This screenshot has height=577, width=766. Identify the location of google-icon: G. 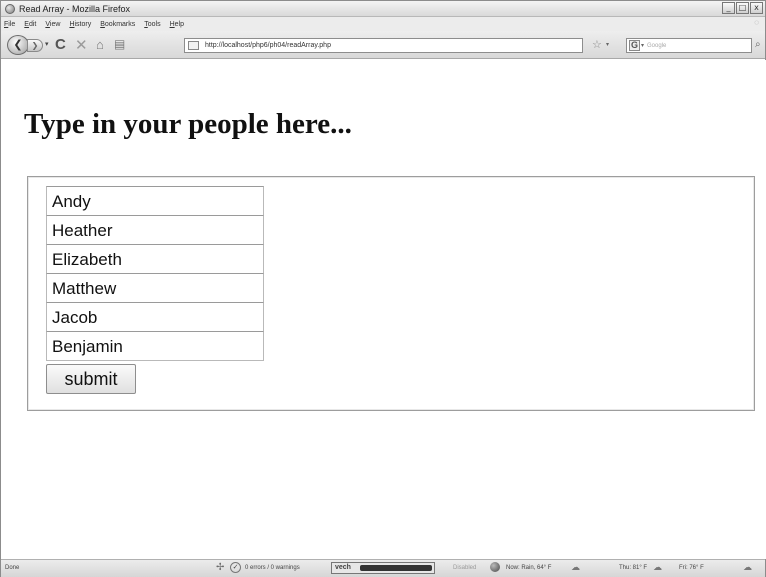
(634, 45).